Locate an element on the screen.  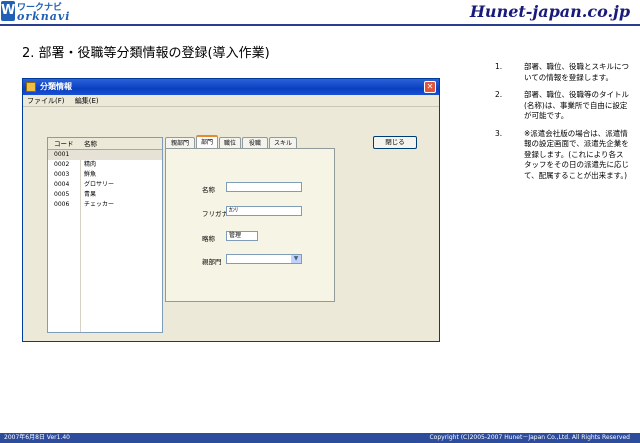
row-name: 精肉 is located at coordinates (90, 164).